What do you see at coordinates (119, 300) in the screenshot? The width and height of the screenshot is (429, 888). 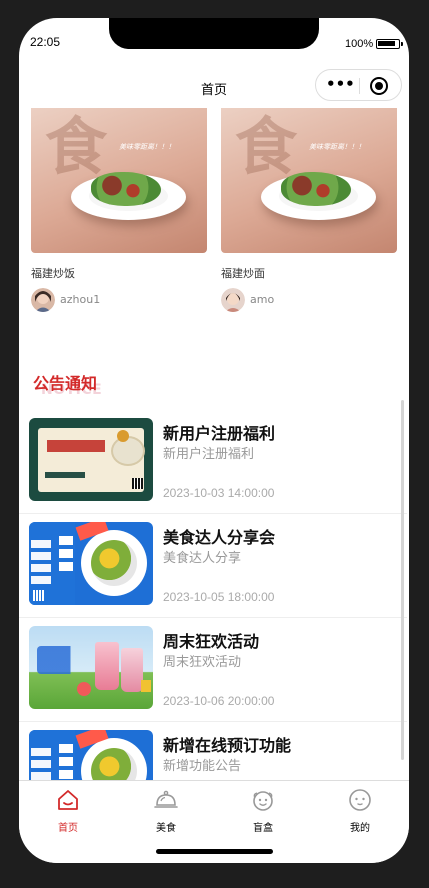 I see `food-author: azhou1` at bounding box center [119, 300].